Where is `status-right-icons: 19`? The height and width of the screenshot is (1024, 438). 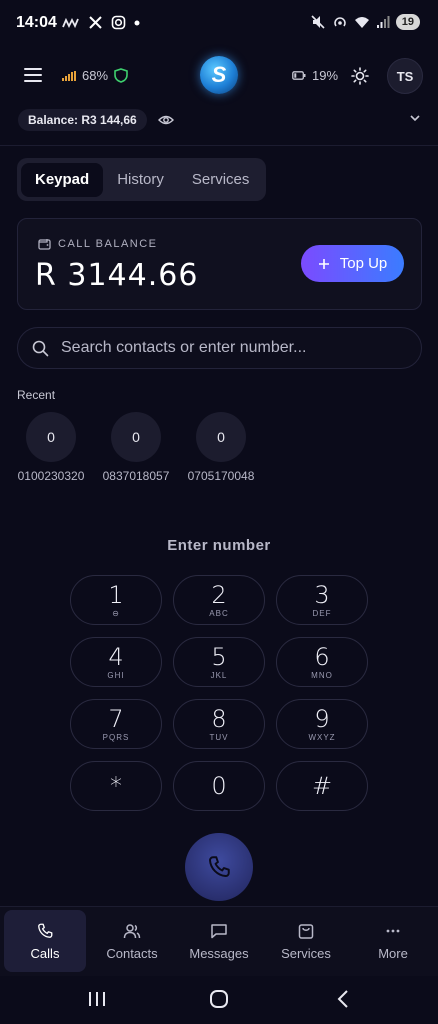
status-right-icons: 19 is located at coordinates (365, 22).